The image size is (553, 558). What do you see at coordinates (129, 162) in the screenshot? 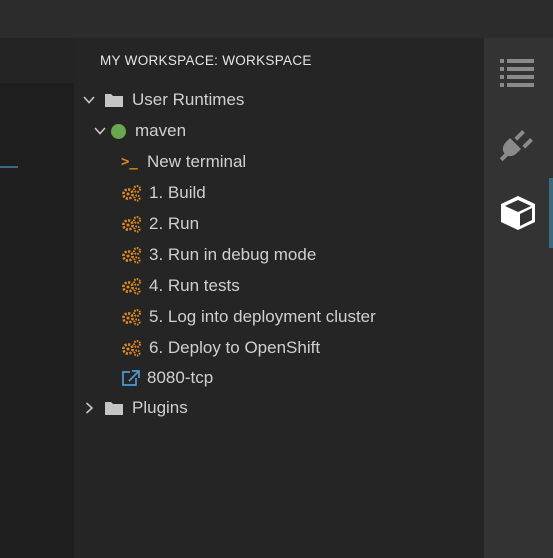
I see `terminal-icon: >_` at bounding box center [129, 162].